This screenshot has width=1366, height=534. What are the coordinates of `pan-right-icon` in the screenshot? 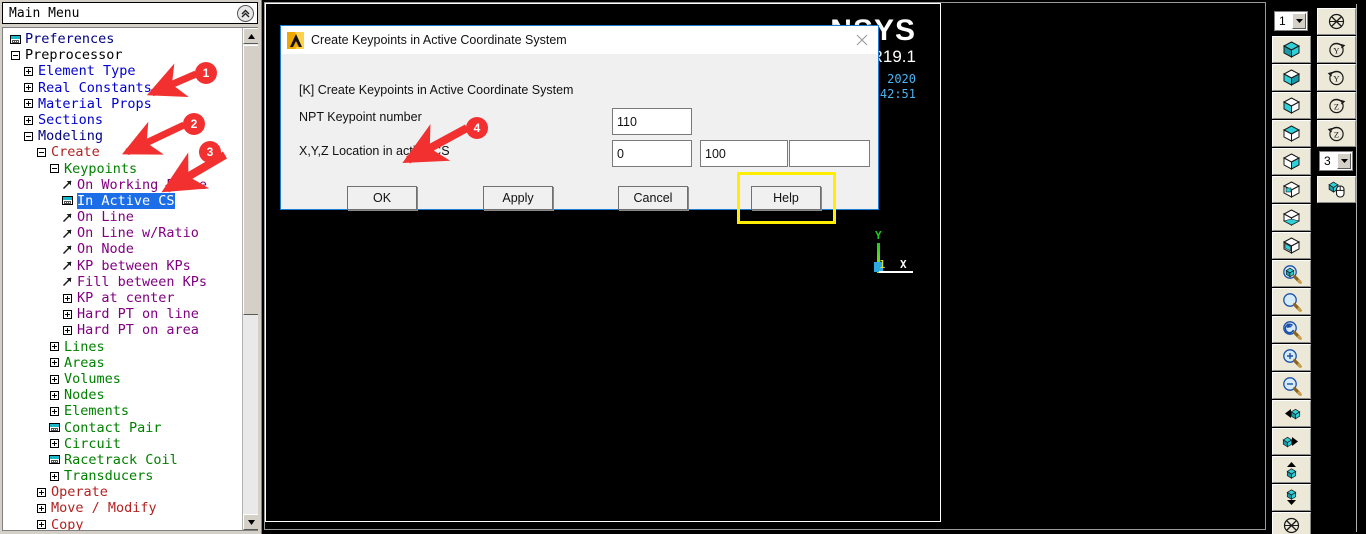 It's located at (1291, 441).